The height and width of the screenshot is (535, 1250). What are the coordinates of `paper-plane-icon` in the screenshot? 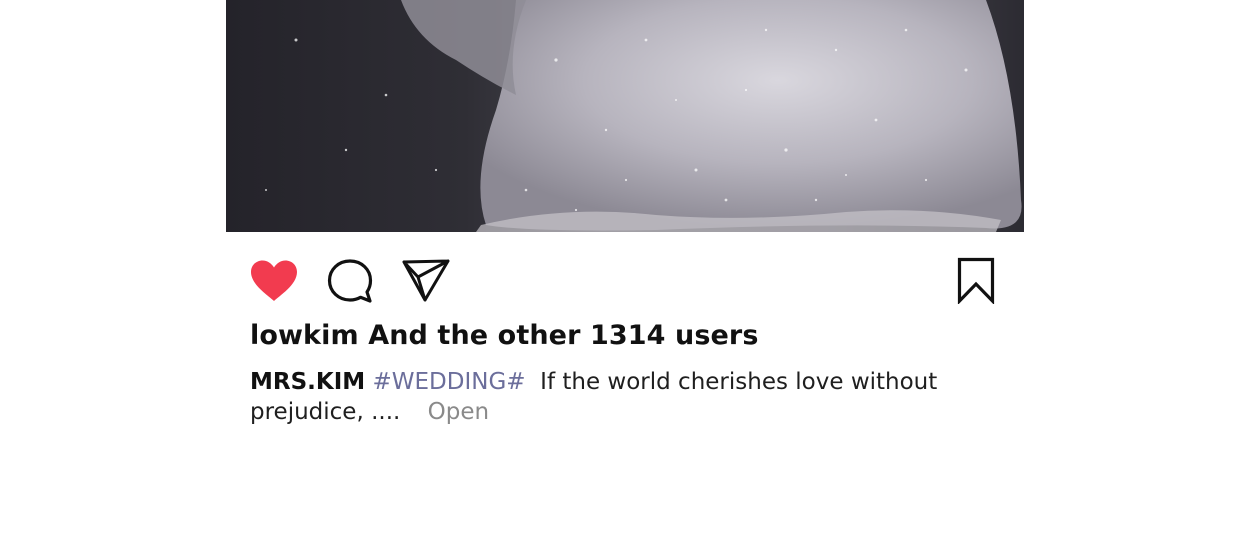 It's located at (426, 280).